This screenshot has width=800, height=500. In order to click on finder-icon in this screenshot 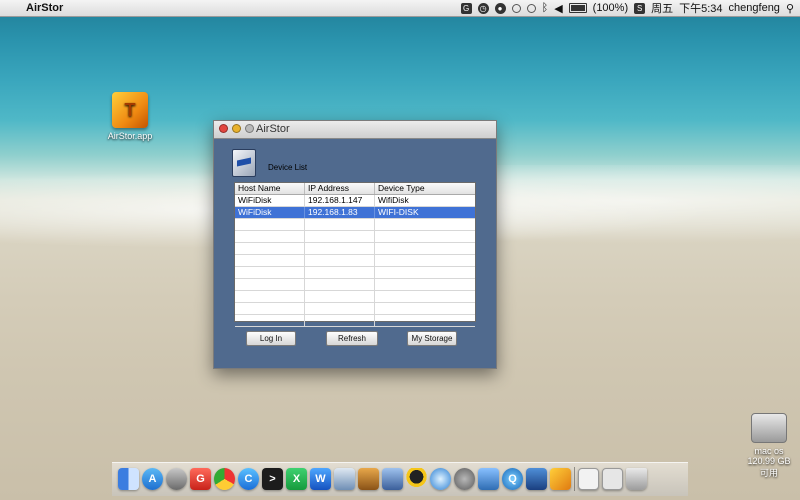, I will do `click(128, 479)`.